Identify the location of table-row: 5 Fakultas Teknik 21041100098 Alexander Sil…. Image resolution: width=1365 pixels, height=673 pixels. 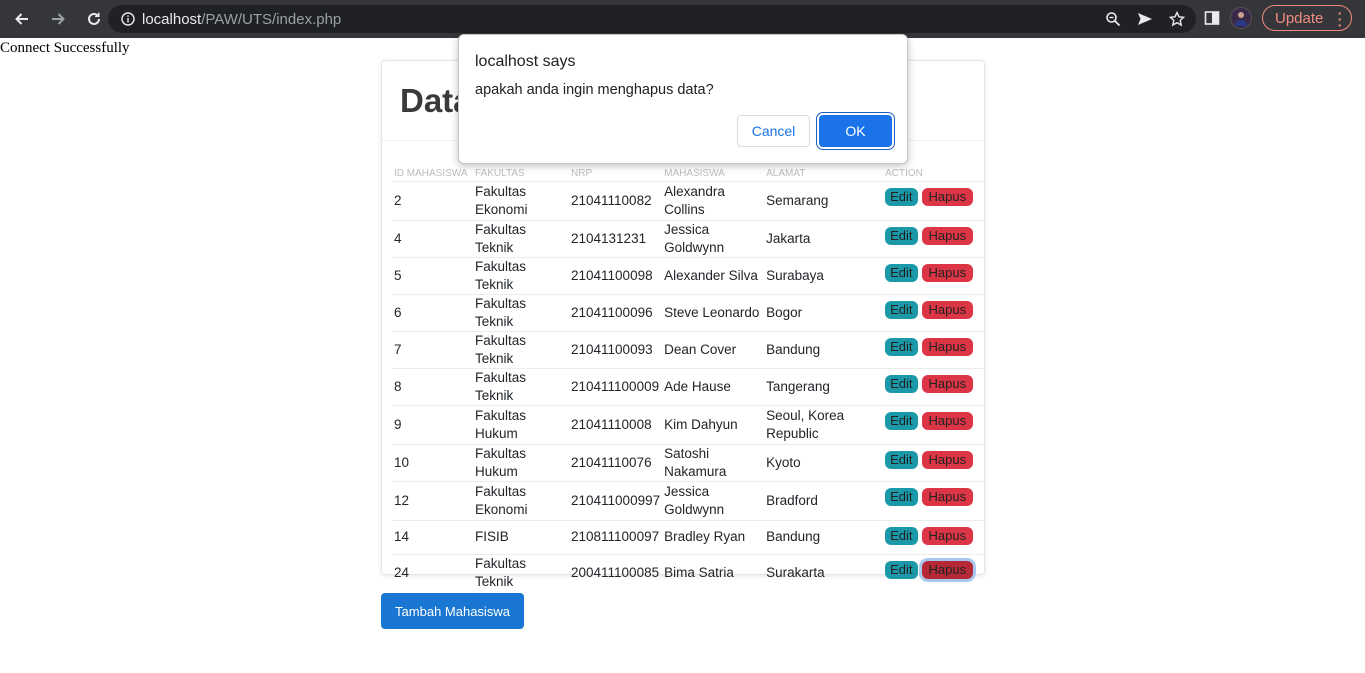
(688, 275).